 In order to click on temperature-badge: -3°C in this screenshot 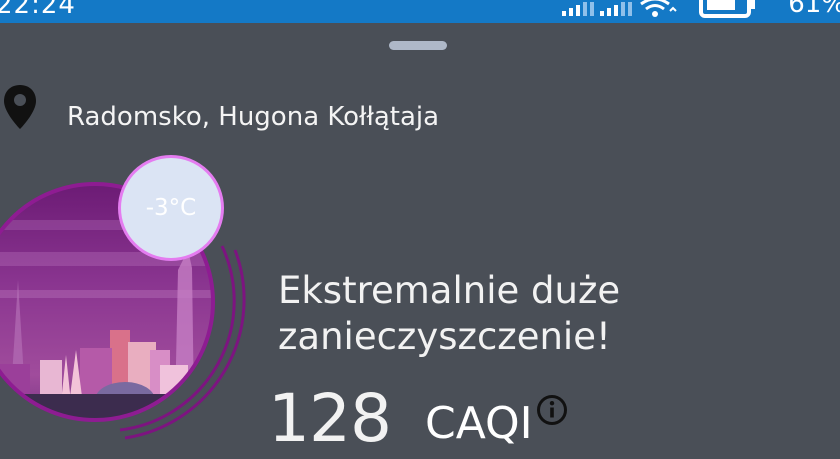, I will do `click(171, 208)`.